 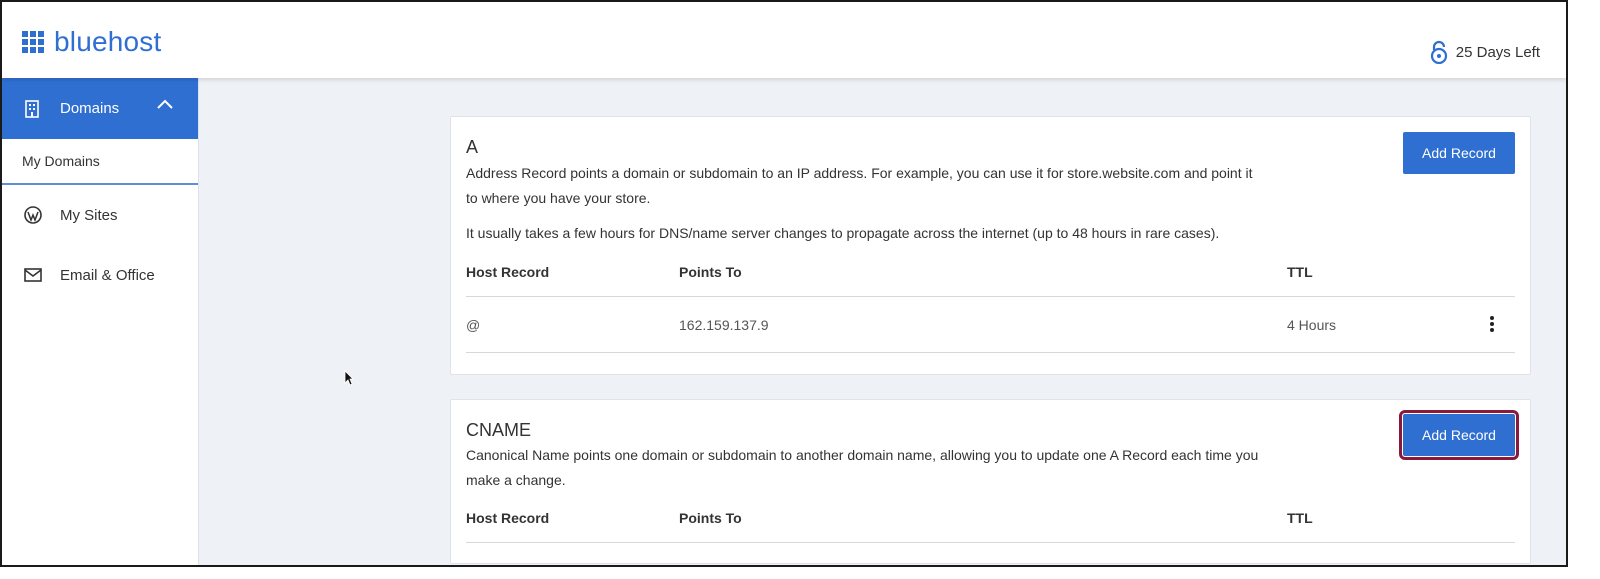 I want to click on sidebar-item-my-sites: My Sites, so click(x=100, y=215).